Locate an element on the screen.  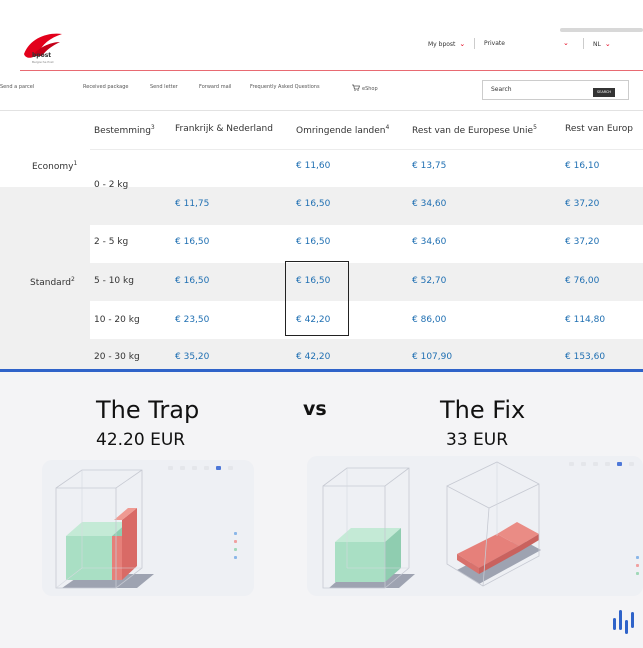
language-selector: NL ⌄ is located at coordinates (602, 44).